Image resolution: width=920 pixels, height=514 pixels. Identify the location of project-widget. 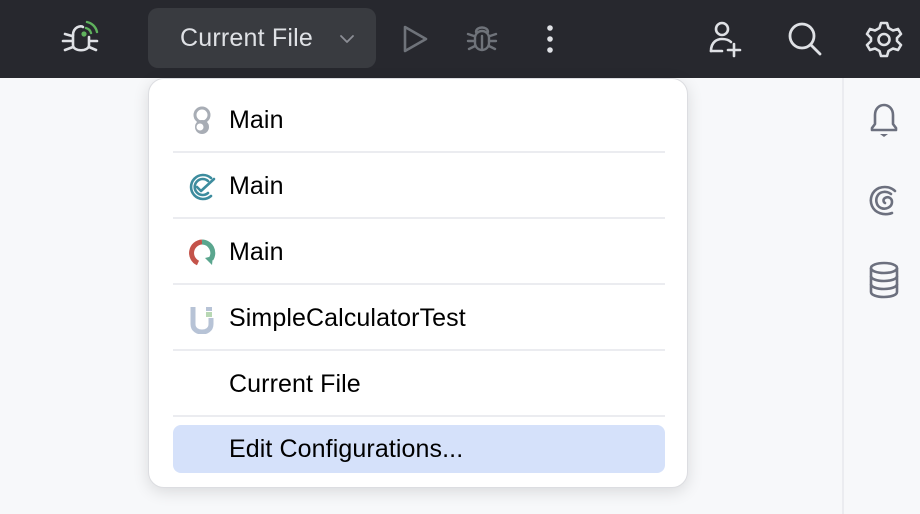
(81, 39).